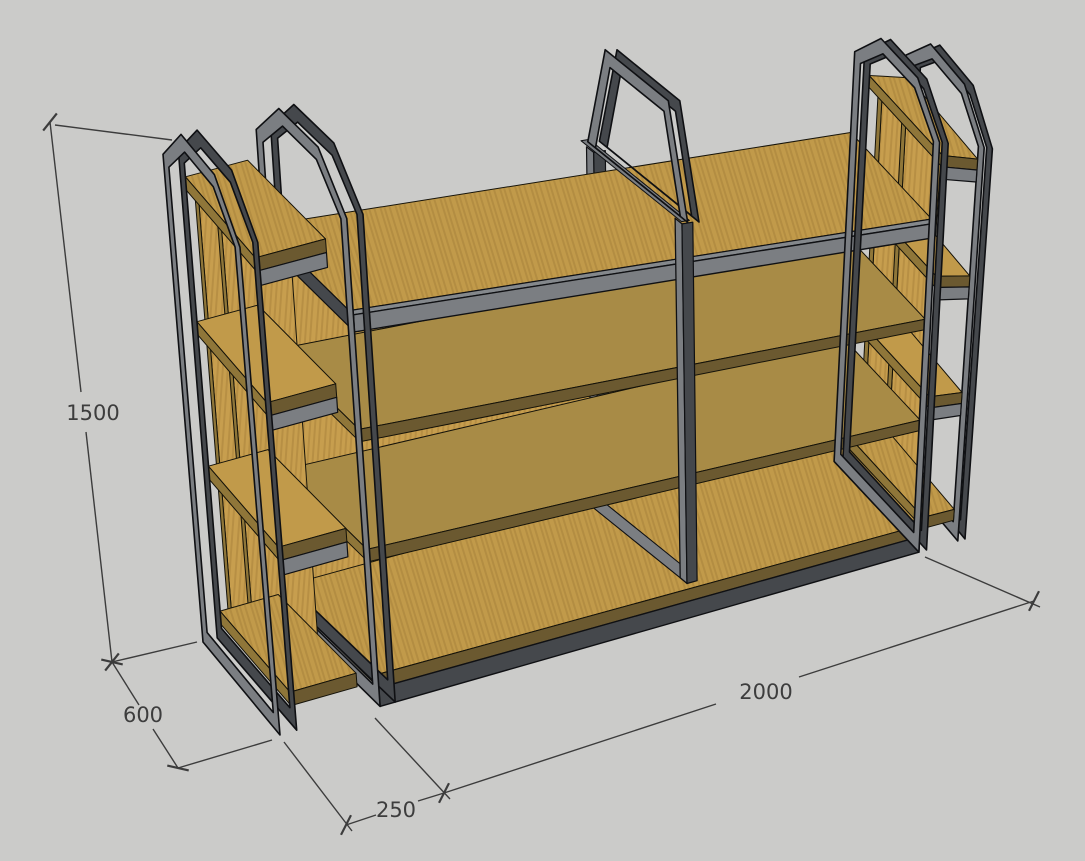 This screenshot has height=861, width=1085. I want to click on dim-end-bay-label: 250, so click(396, 810).